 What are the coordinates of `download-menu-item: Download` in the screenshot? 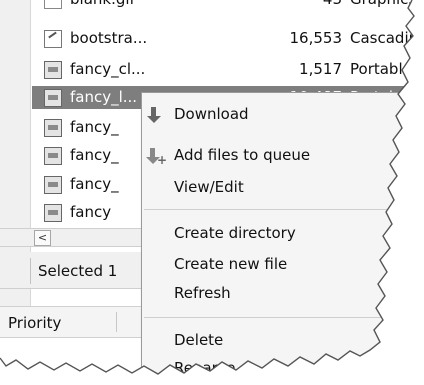 It's located at (198, 114).